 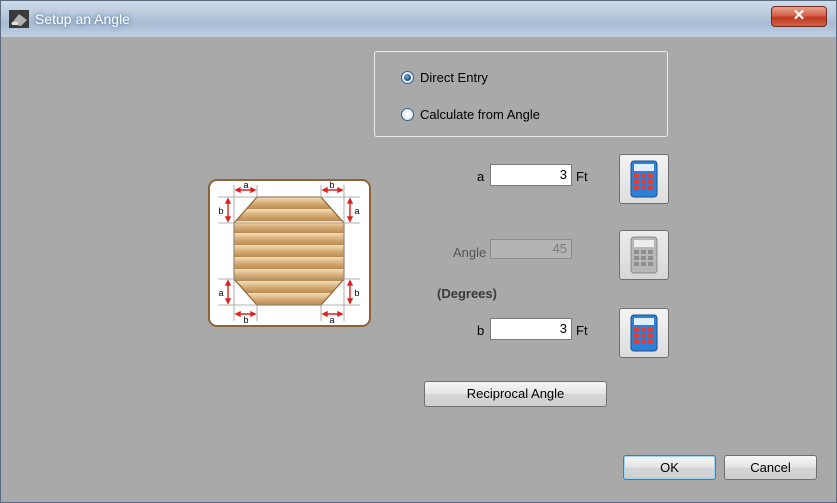 I want to click on calculator-icon-disabled, so click(x=644, y=255).